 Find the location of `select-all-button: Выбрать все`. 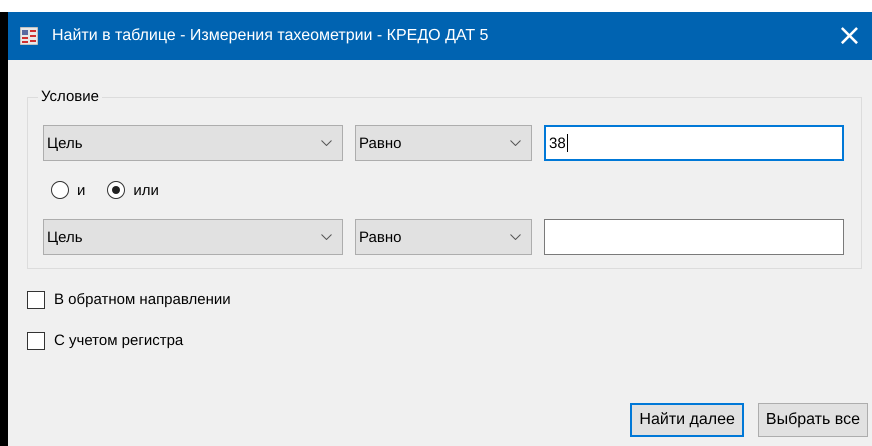

select-all-button: Выбрать все is located at coordinates (813, 420).